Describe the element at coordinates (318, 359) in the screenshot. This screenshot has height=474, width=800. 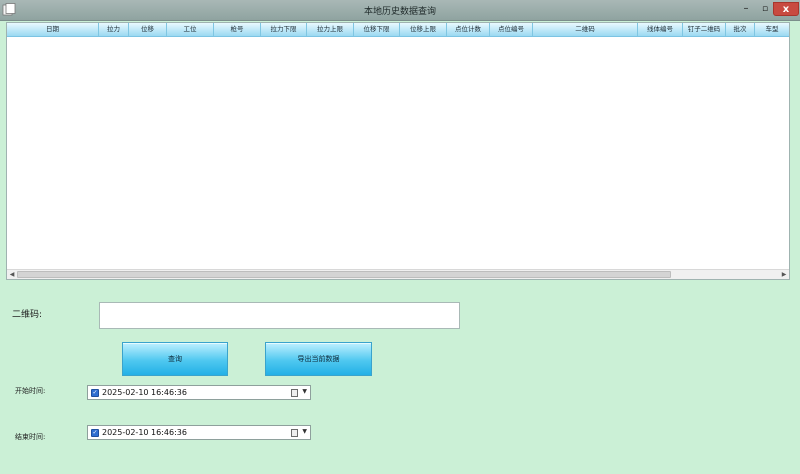
I see `export-button: 导出当前数据` at that location.